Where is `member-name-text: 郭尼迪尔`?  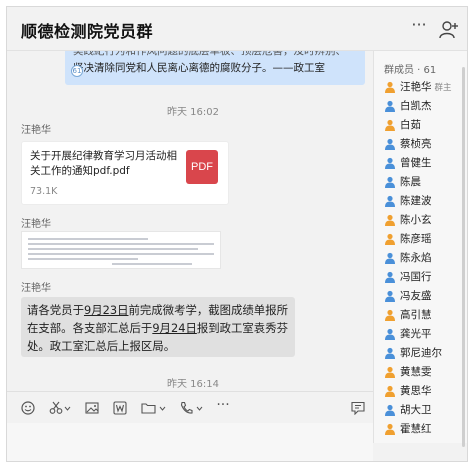
member-name-text: 郭尼迪尔 is located at coordinates (421, 353).